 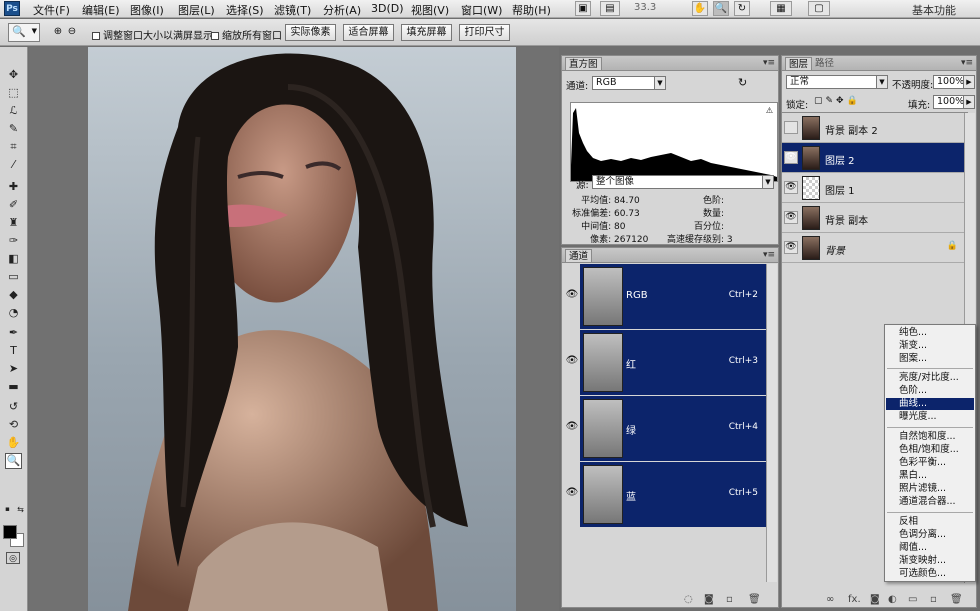 I want to click on menu-window: 窗口(W), so click(x=481, y=10).